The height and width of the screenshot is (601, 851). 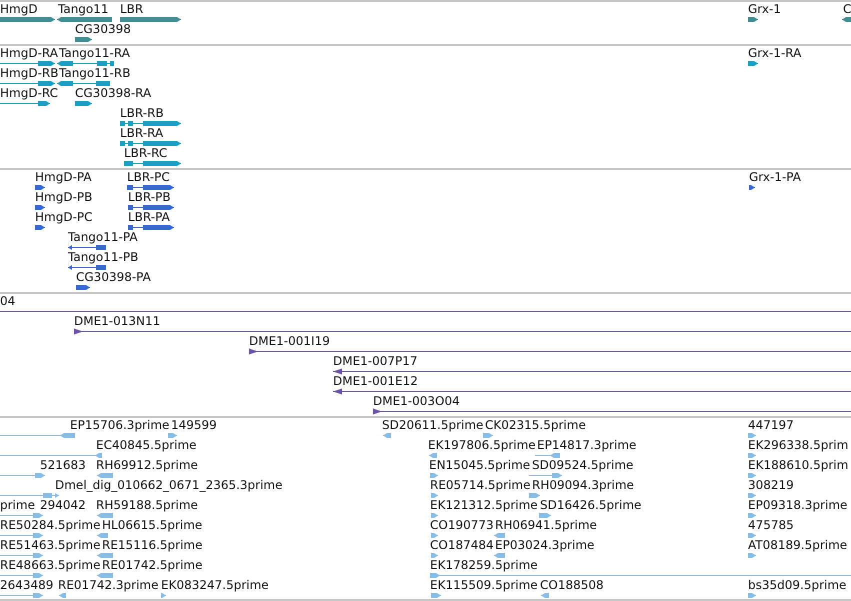 I want to click on clone-label: DME1-013N11, so click(x=117, y=321).